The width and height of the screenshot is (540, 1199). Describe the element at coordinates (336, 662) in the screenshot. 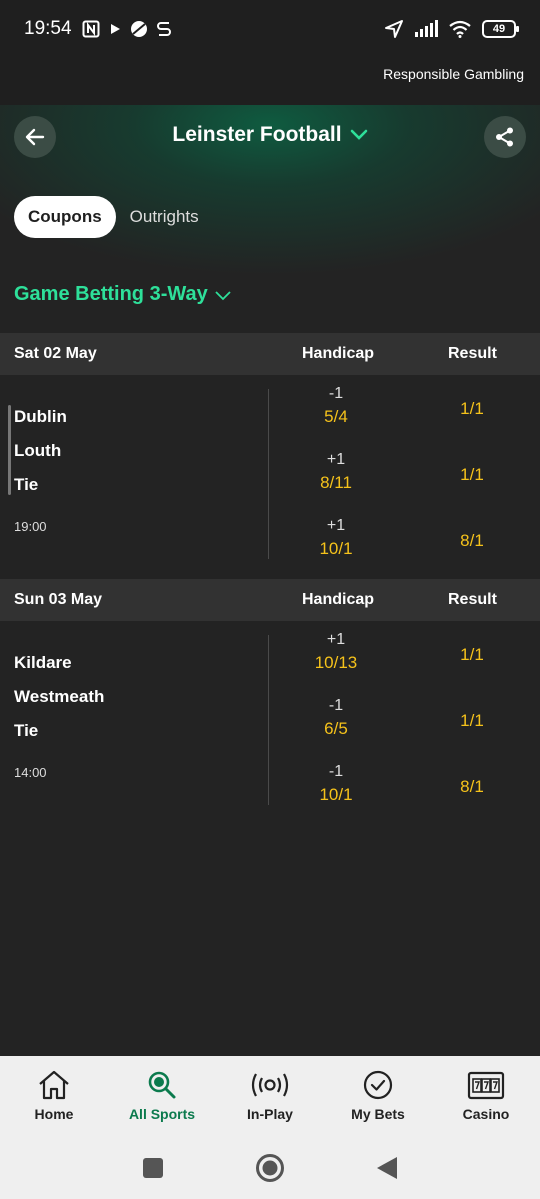

I see `handicap-odds: 10/13` at that location.